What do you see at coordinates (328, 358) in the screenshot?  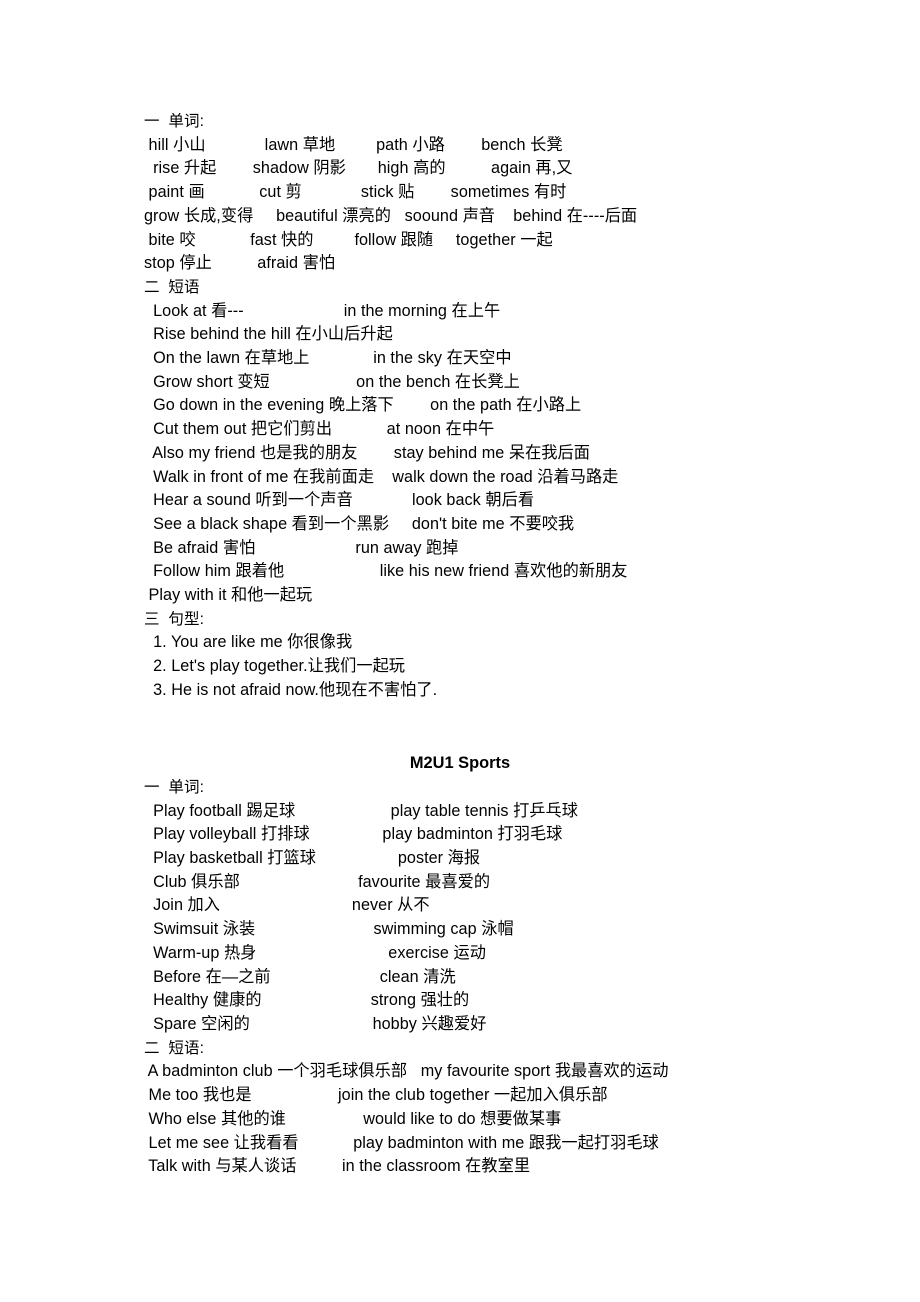 I see `unit1-phrase-line: On the lawn 在草地上 in the sky 在天空中` at bounding box center [328, 358].